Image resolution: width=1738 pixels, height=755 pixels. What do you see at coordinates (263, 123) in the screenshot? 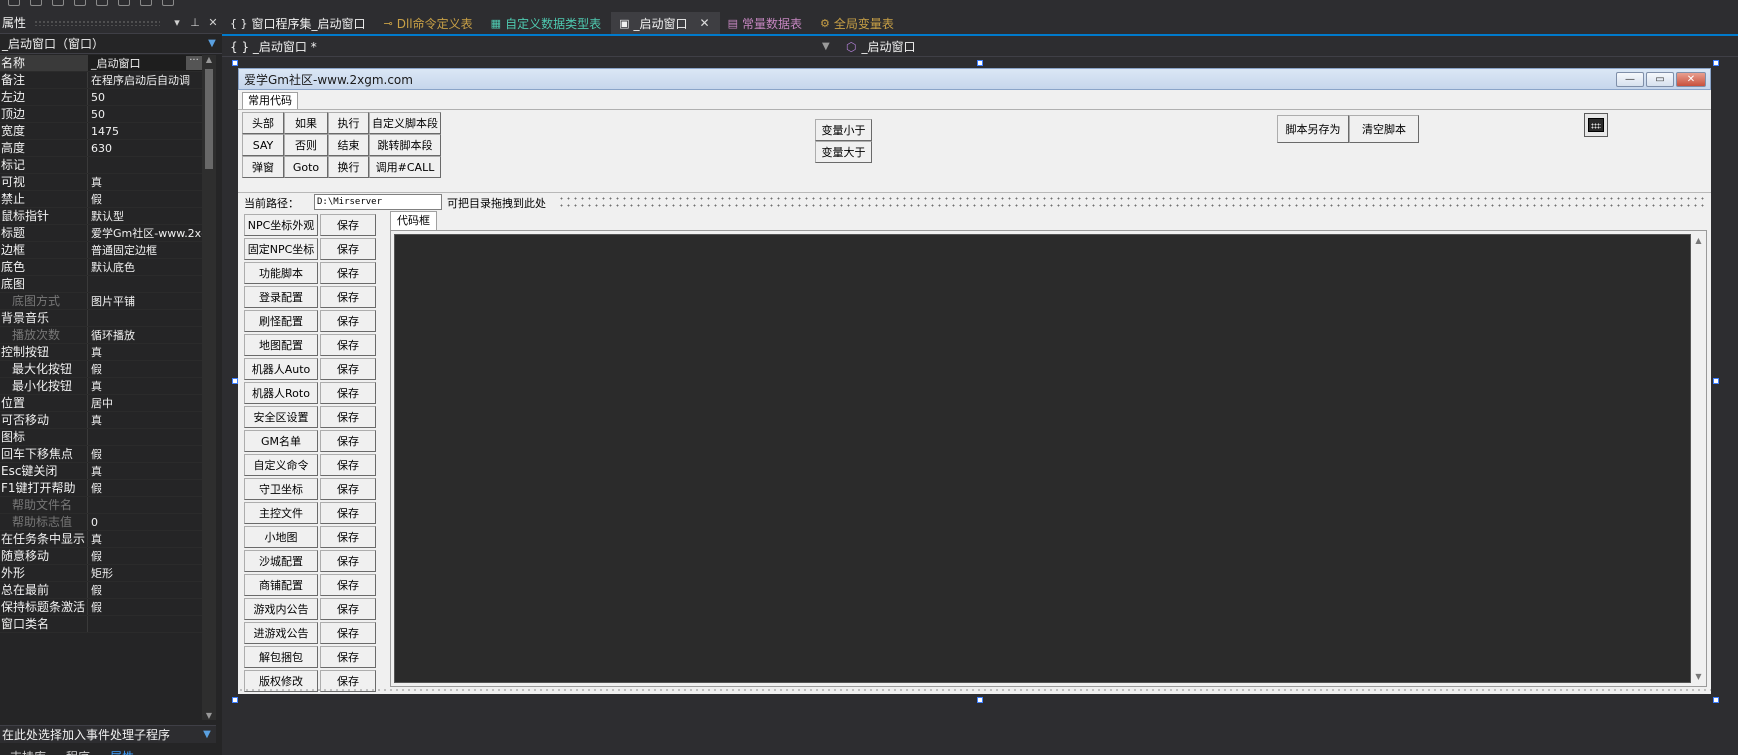
I see `command-button: 头部` at bounding box center [263, 123].